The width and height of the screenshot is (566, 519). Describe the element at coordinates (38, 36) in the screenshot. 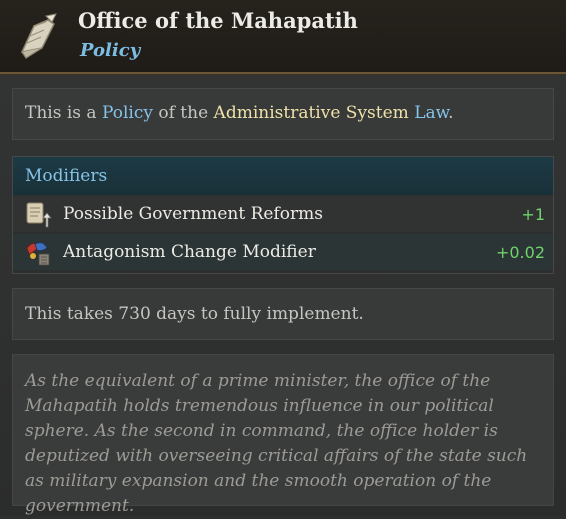

I see `scroll-quill-icon` at that location.